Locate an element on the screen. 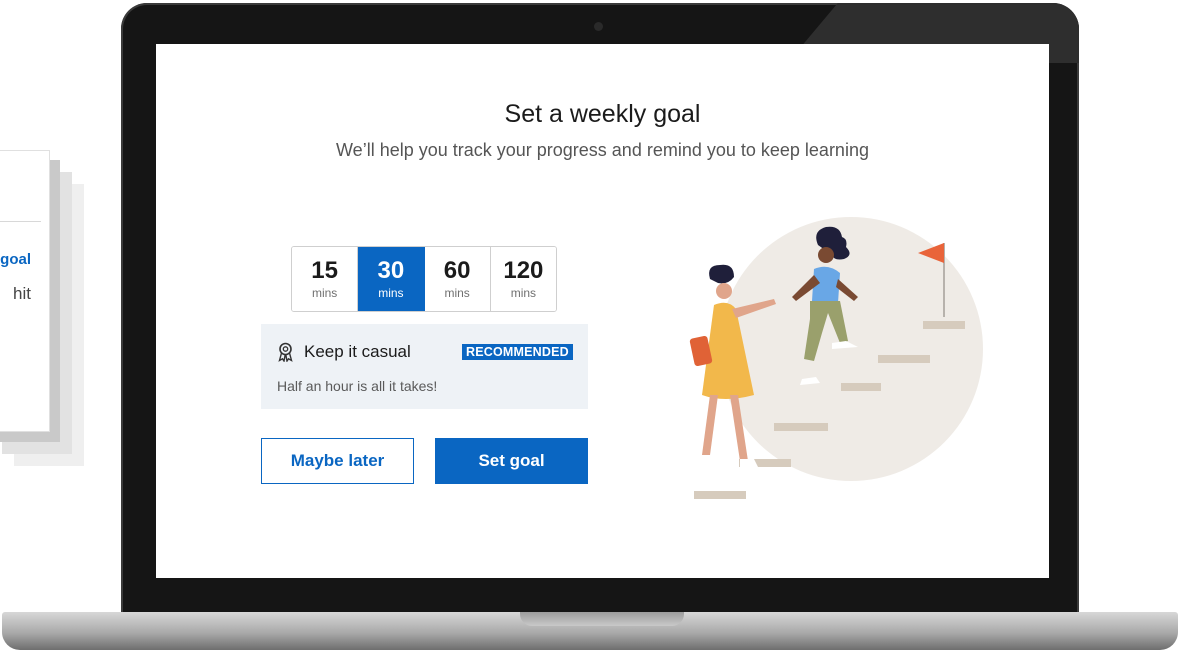 Image resolution: width=1180 pixels, height=652 pixels. card-divider is located at coordinates (20, 221).